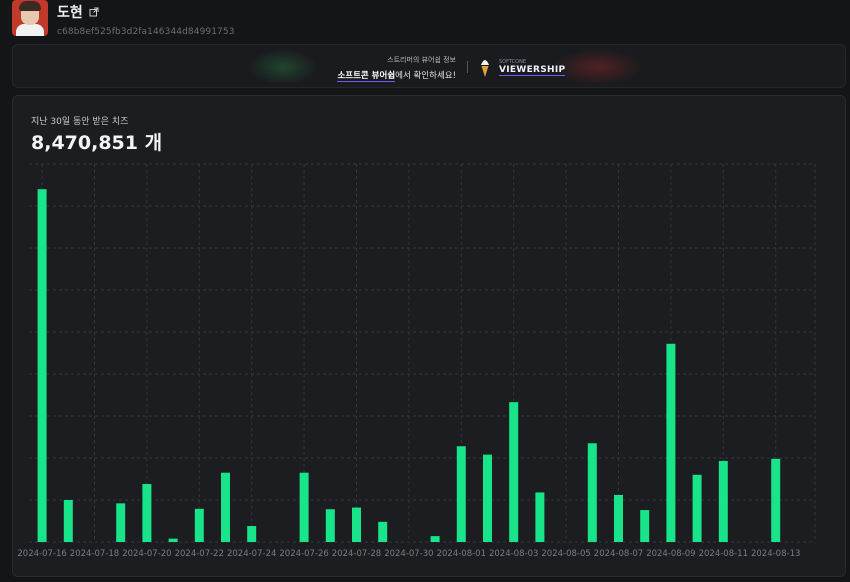  What do you see at coordinates (565, 554) in the screenshot?
I see `x-tick-label: 2024-08-05` at bounding box center [565, 554].